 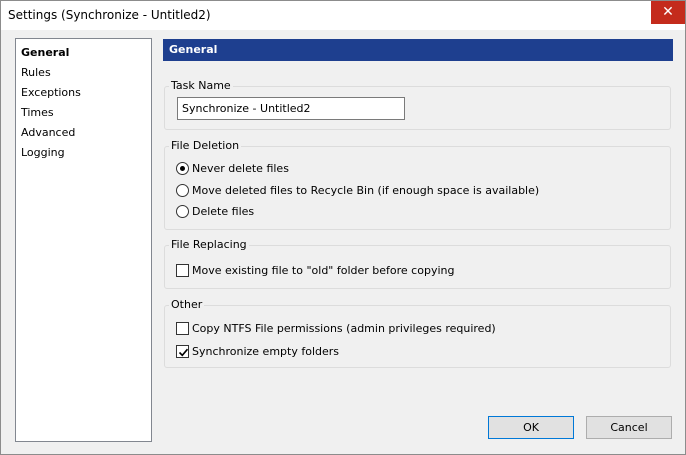 What do you see at coordinates (83, 113) in the screenshot?
I see `nav-item-times: Times` at bounding box center [83, 113].